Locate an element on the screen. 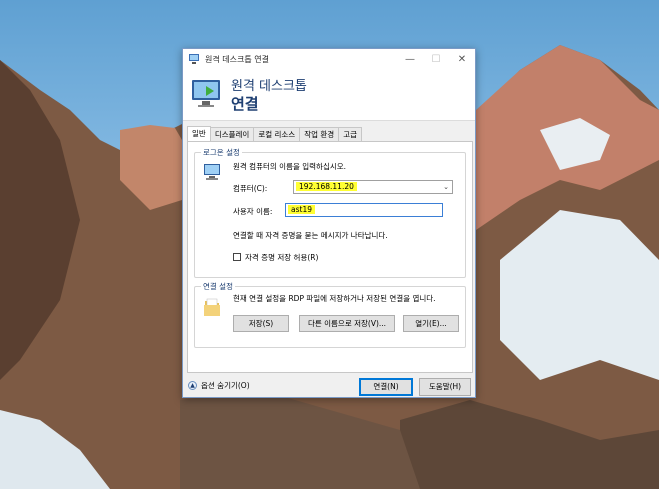 The width and height of the screenshot is (659, 489). computer-label: 컴퓨터(C): is located at coordinates (250, 188).